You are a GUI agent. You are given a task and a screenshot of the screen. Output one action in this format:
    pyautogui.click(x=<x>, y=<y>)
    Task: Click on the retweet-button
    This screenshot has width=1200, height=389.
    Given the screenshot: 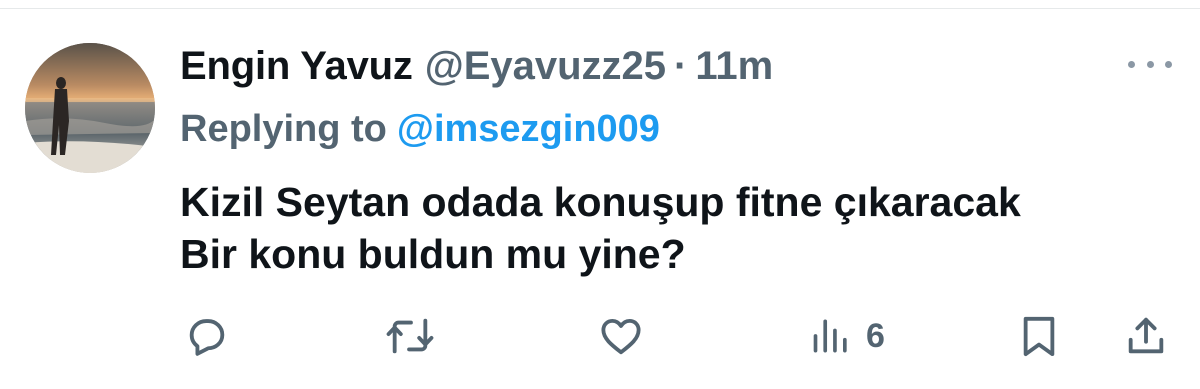 What is the action you would take?
    pyautogui.click(x=410, y=336)
    